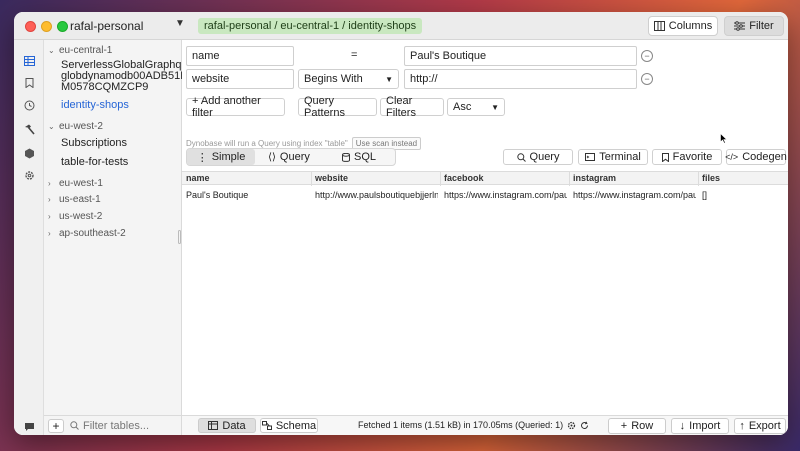 The image size is (800, 451). Describe the element at coordinates (86, 50) in the screenshot. I see `region-label: eu-central-1` at that location.